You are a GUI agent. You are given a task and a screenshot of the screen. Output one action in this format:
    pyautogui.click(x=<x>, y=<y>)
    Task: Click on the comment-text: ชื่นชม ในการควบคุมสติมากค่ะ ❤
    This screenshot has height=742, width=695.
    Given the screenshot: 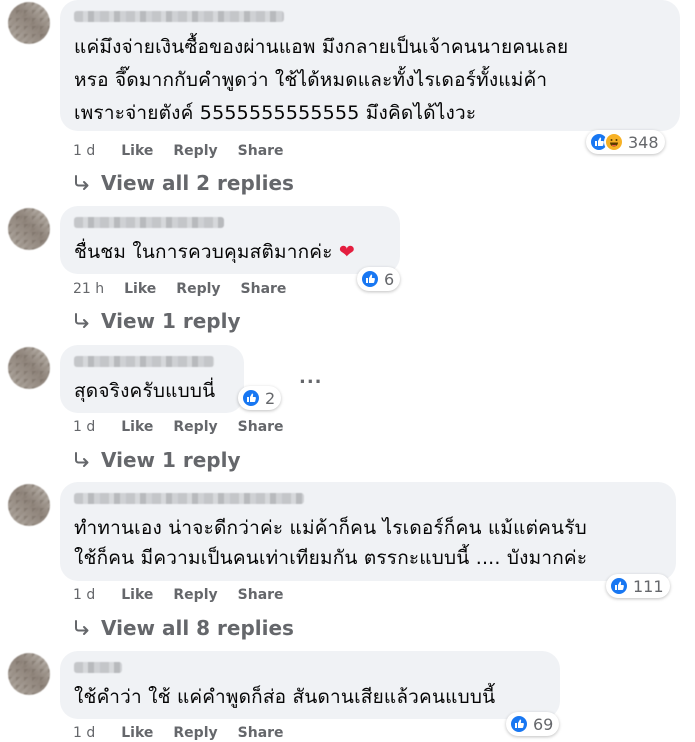 What is the action you would take?
    pyautogui.click(x=230, y=252)
    